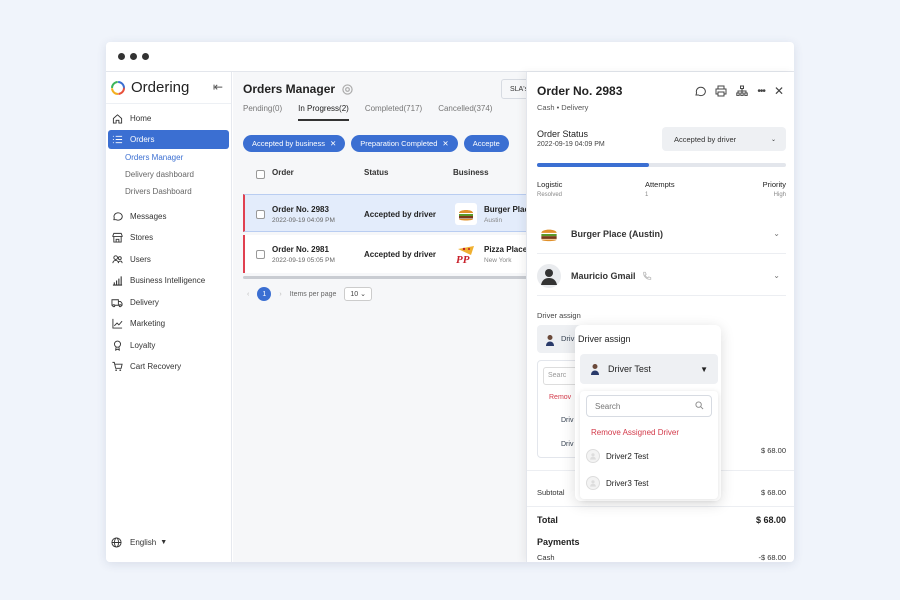 The width and height of the screenshot is (900, 600). I want to click on order-detail-subtitle: Cash • Delivery, so click(563, 107).